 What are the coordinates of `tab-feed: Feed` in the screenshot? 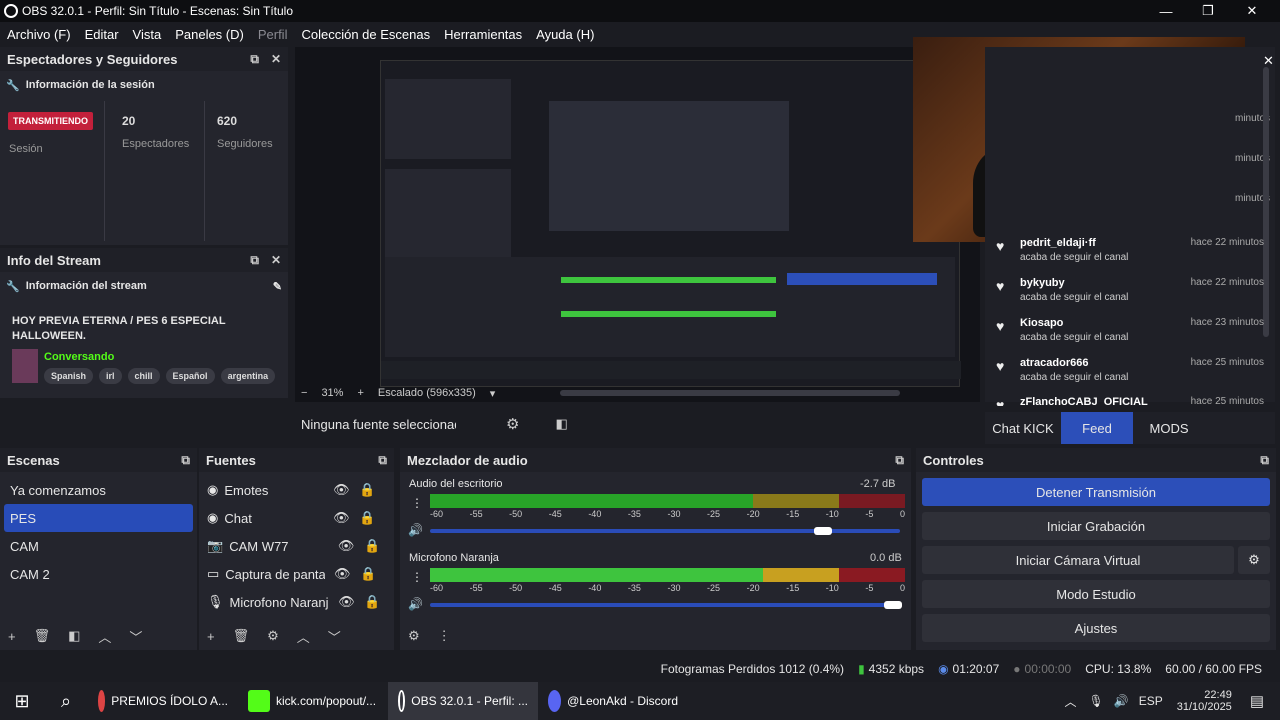 It's located at (1097, 428).